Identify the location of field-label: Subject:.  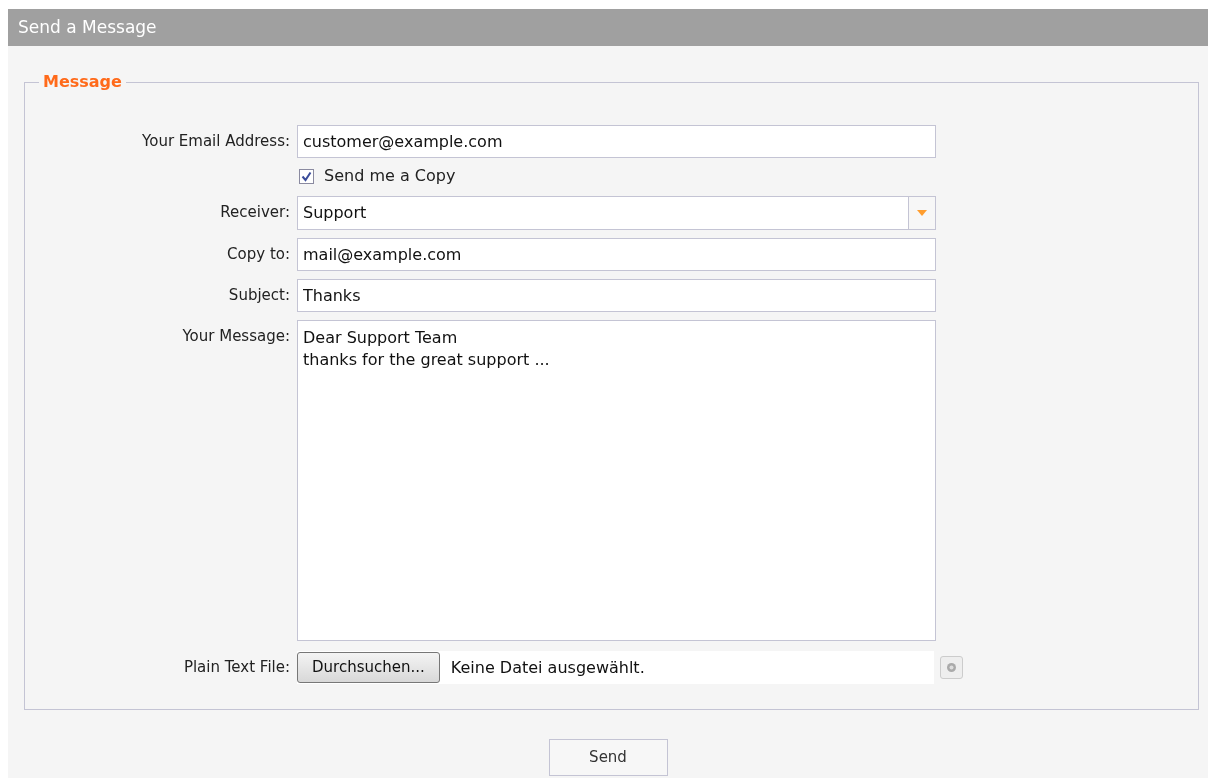
(259, 295).